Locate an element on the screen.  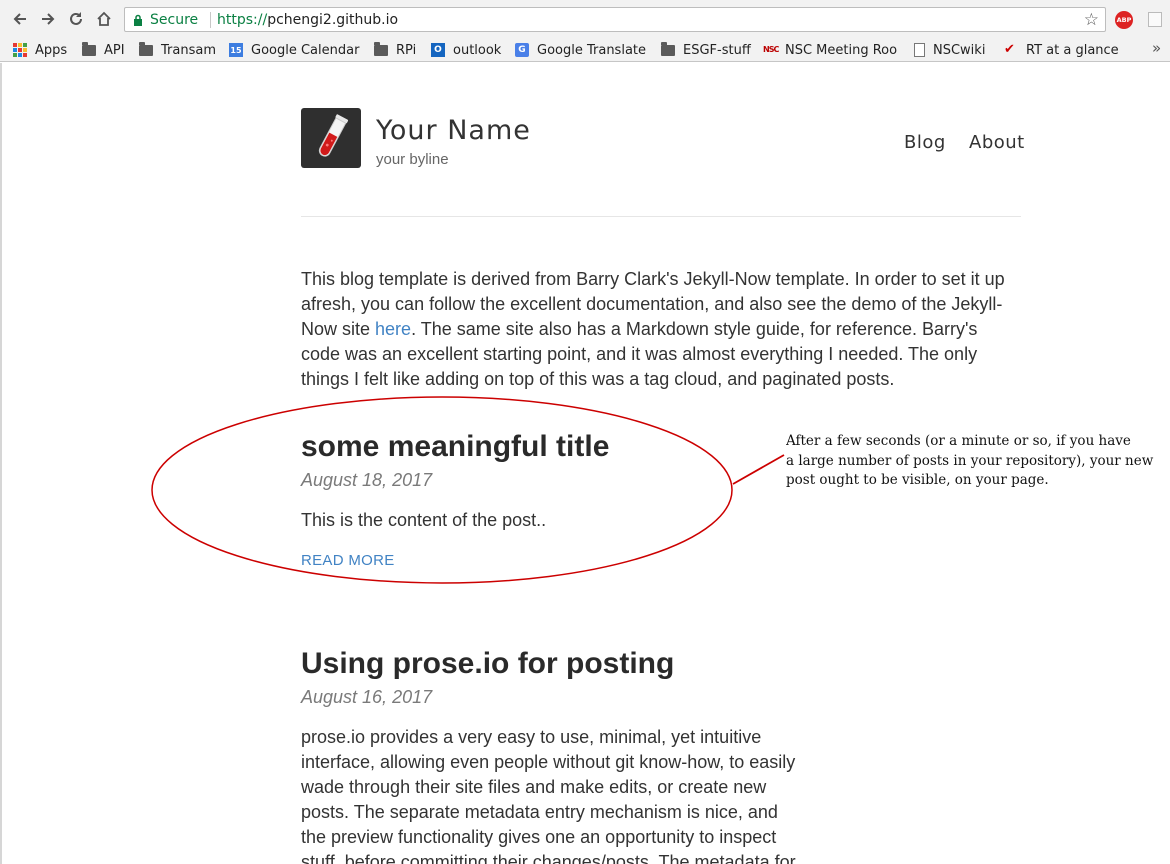
bookmark-label: RPi is located at coordinates (406, 50).